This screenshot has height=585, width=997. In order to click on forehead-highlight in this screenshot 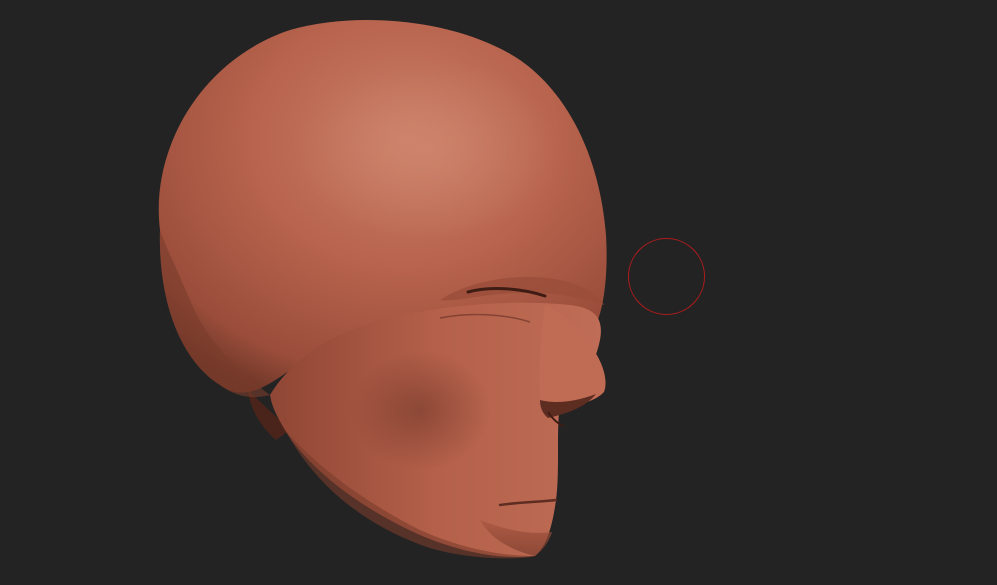, I will do `click(430, 150)`.